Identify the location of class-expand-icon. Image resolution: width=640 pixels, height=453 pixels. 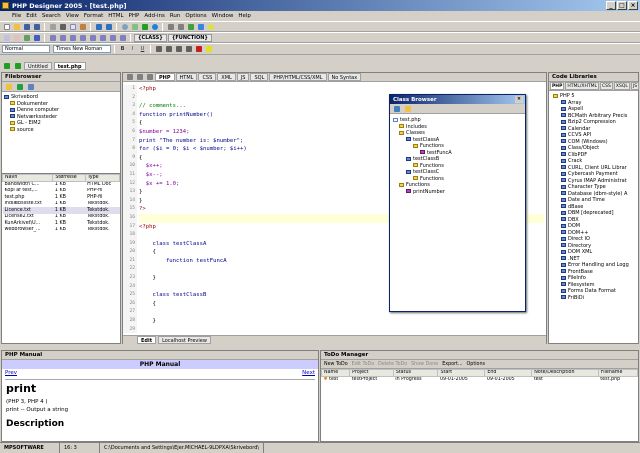
(407, 109).